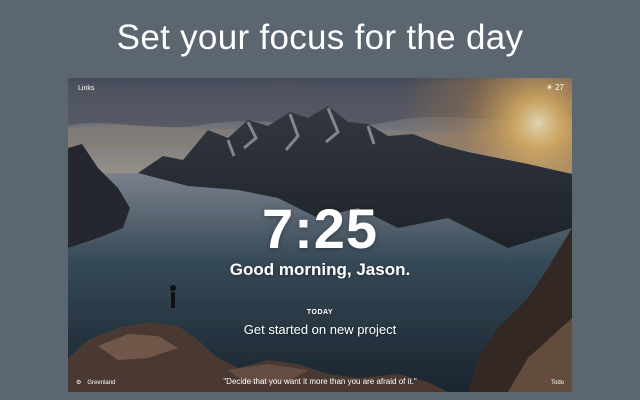  I want to click on focus-label: TODAY, so click(320, 312).